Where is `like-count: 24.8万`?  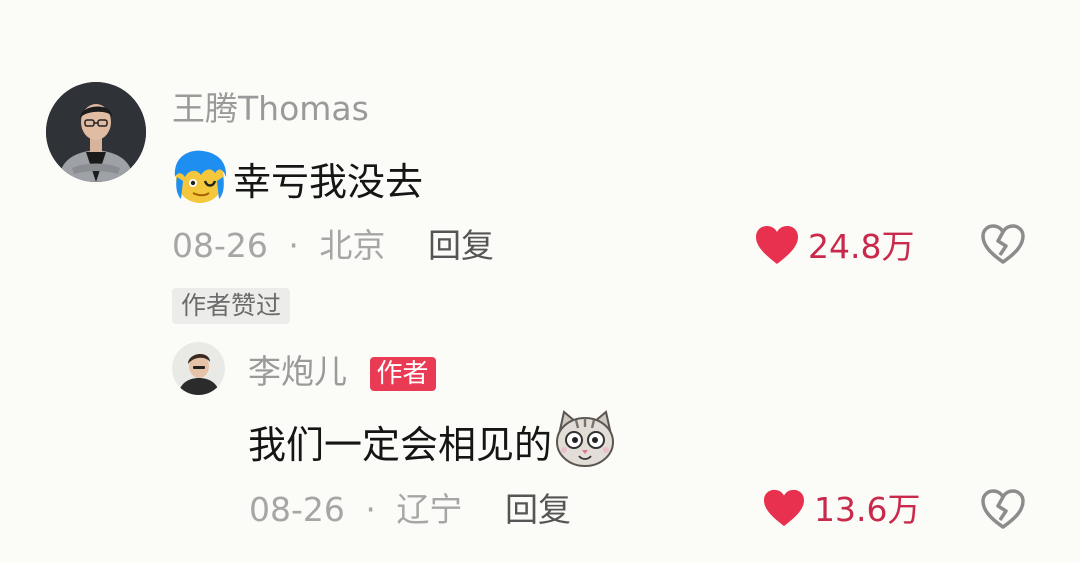
like-count: 24.8万 is located at coordinates (861, 246).